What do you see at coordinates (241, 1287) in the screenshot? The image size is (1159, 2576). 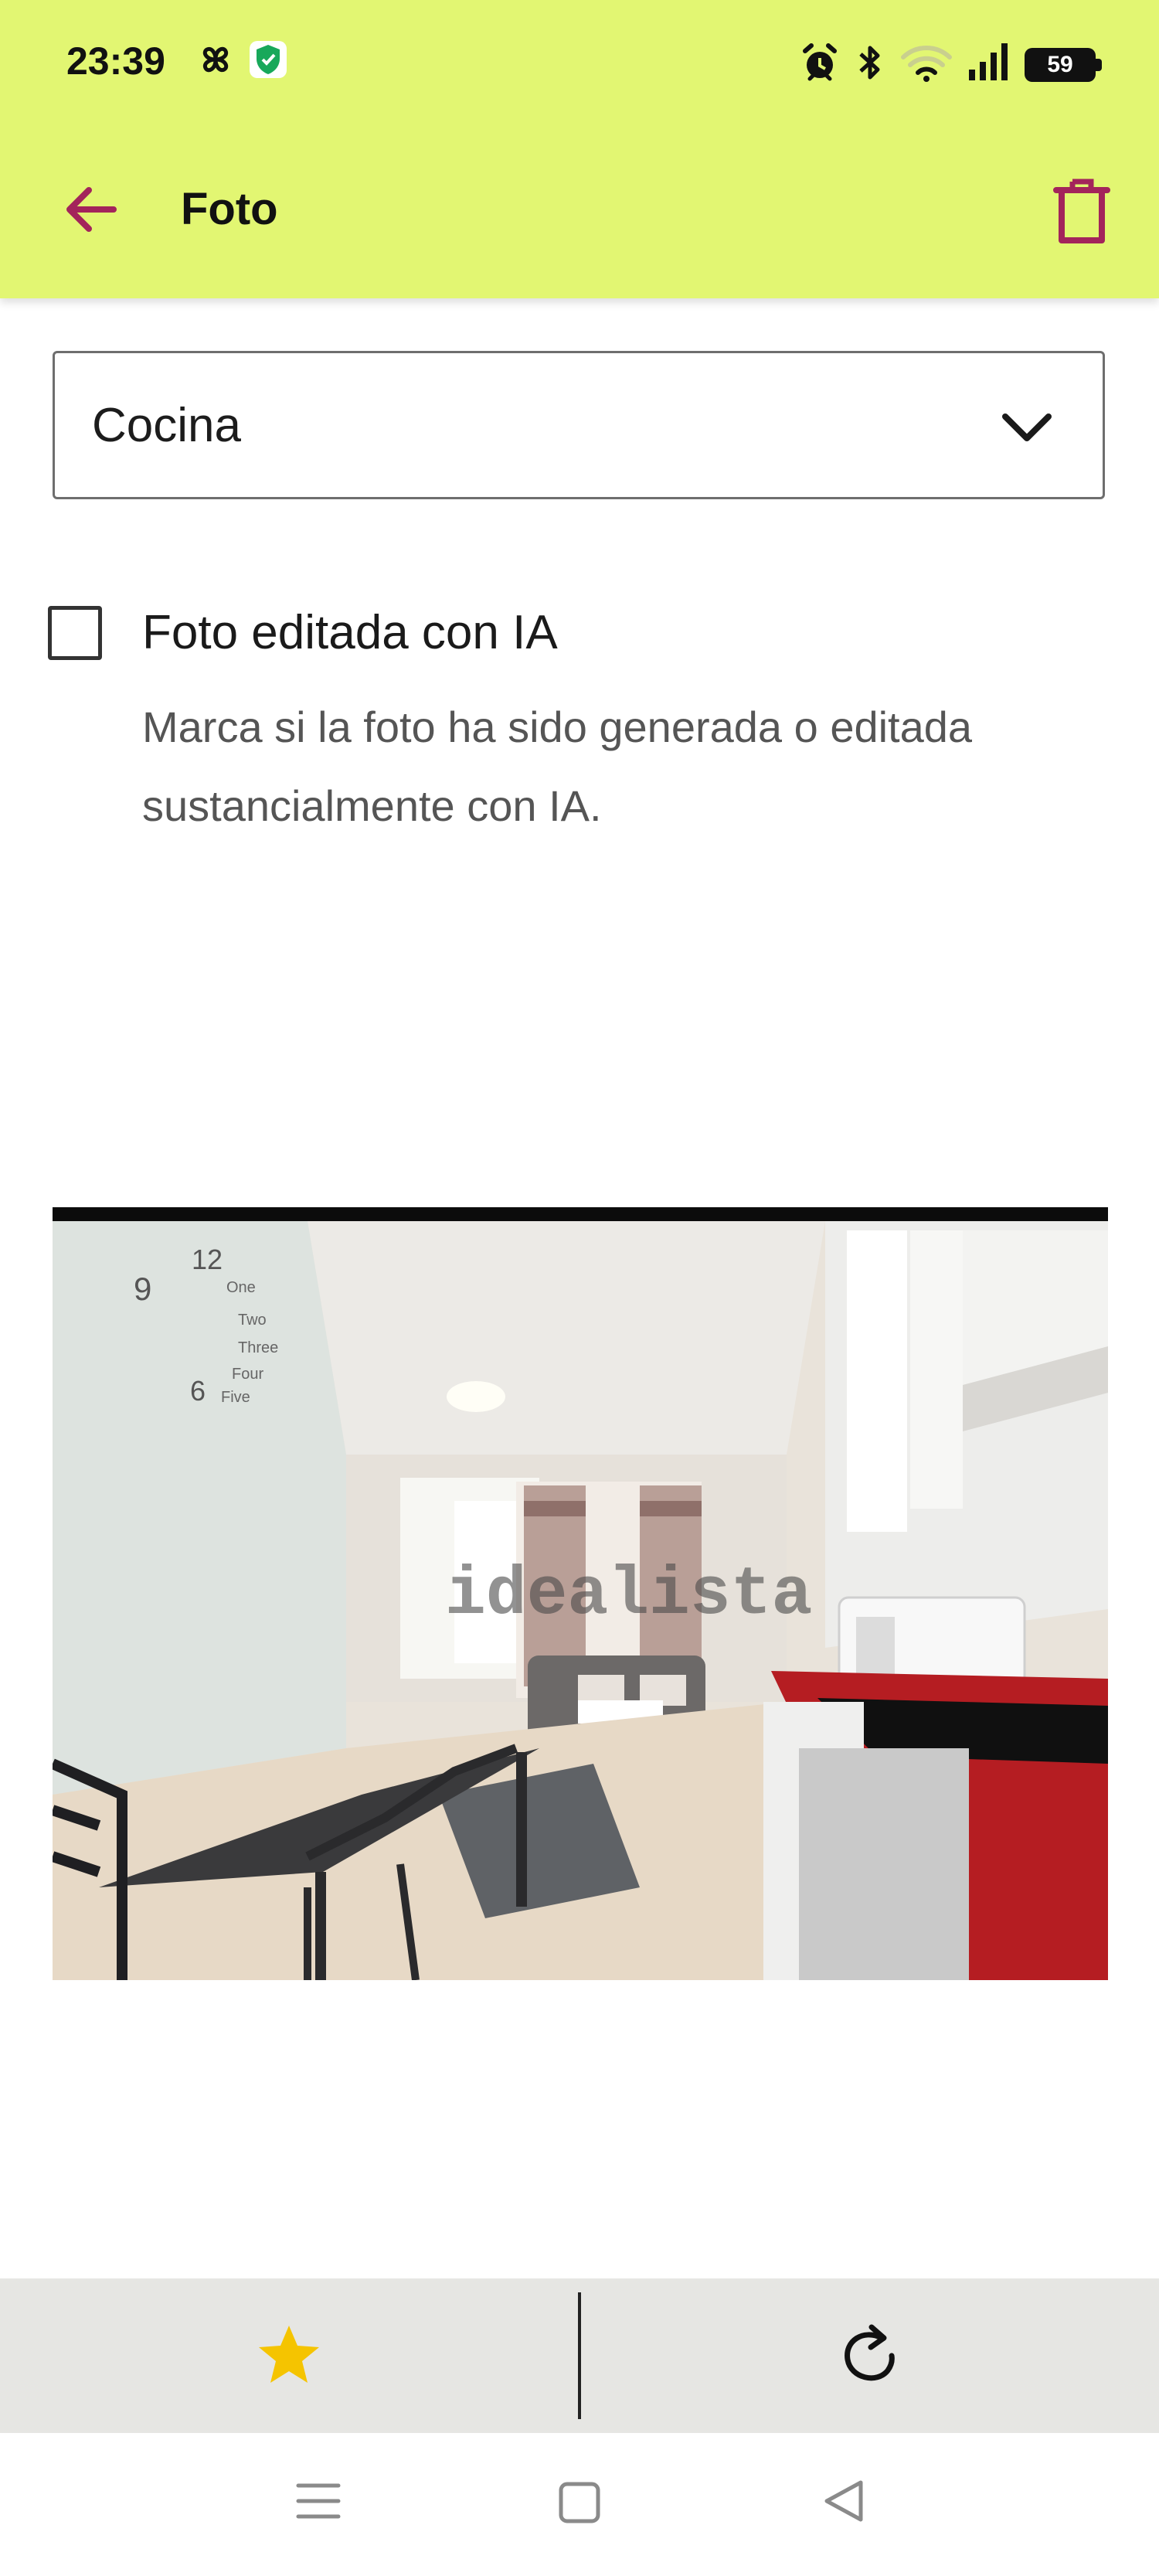 I see `wall-clock-one: One` at bounding box center [241, 1287].